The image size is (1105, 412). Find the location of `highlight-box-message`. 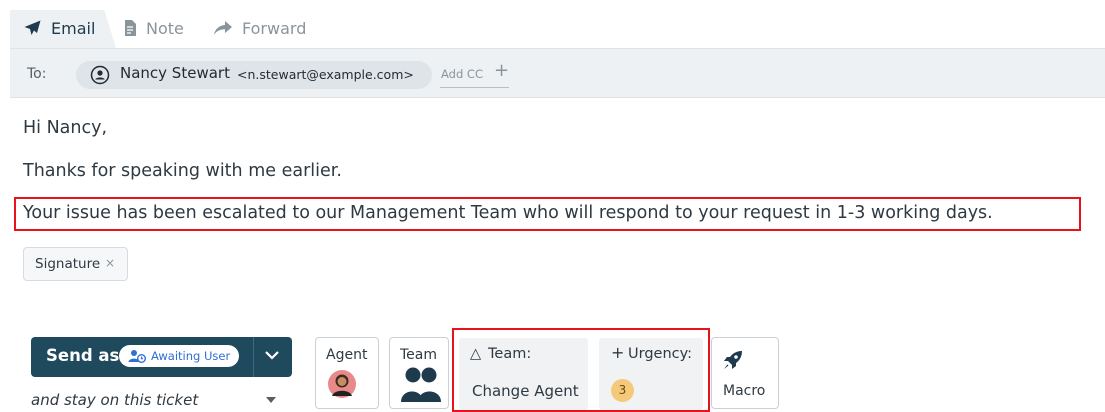

highlight-box-message is located at coordinates (547, 214).